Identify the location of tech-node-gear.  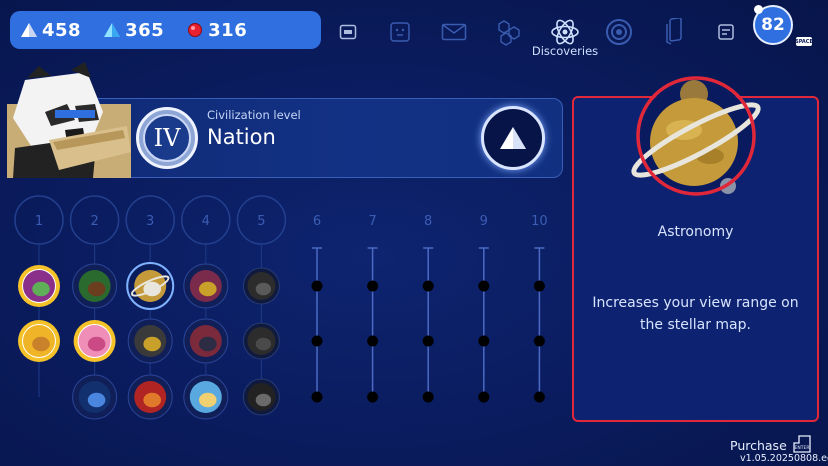
(261, 397).